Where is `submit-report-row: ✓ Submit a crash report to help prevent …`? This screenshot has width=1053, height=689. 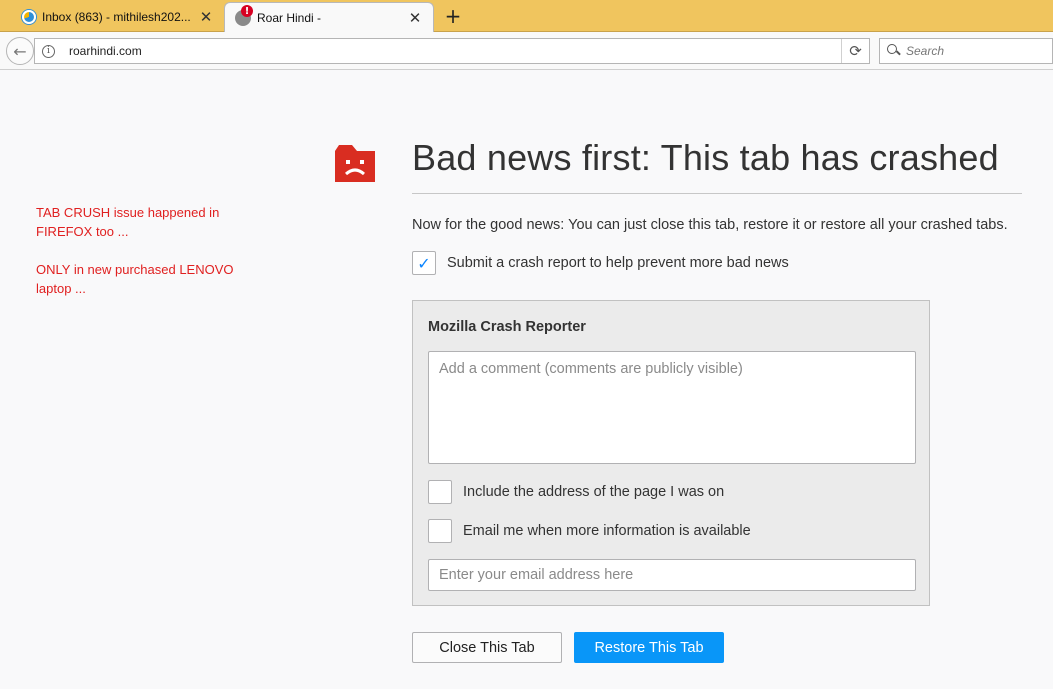 submit-report-row: ✓ Submit a crash report to help prevent … is located at coordinates (600, 263).